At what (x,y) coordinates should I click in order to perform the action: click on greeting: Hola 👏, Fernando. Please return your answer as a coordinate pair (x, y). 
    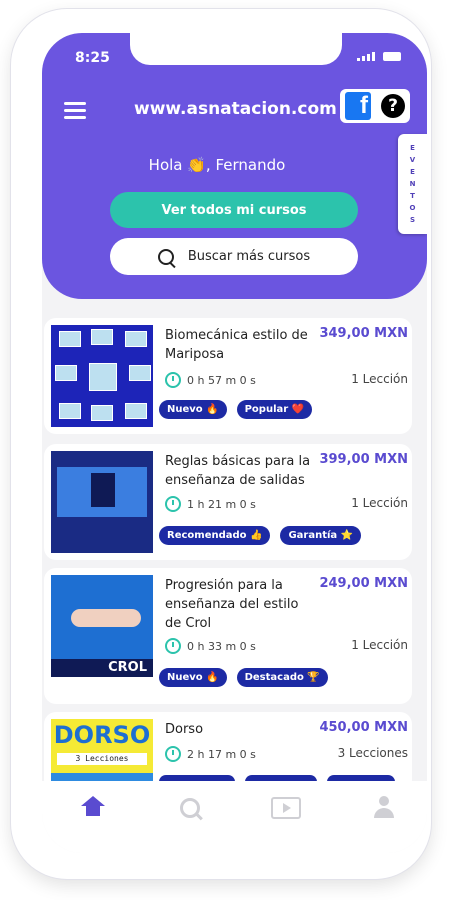
    Looking at the image, I should click on (217, 165).